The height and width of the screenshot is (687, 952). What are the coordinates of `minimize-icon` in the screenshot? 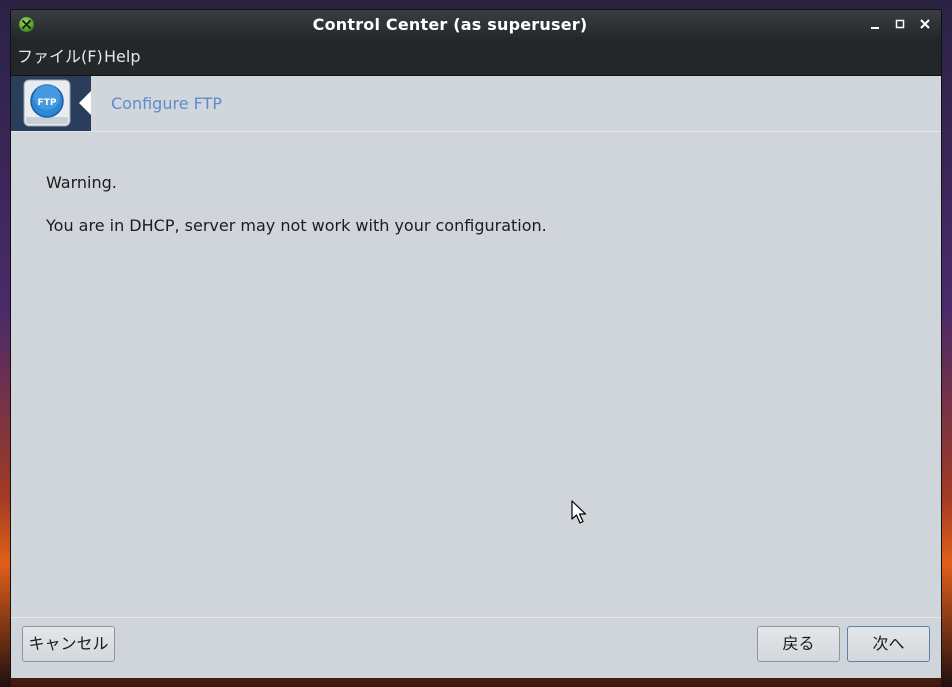 It's located at (875, 24).